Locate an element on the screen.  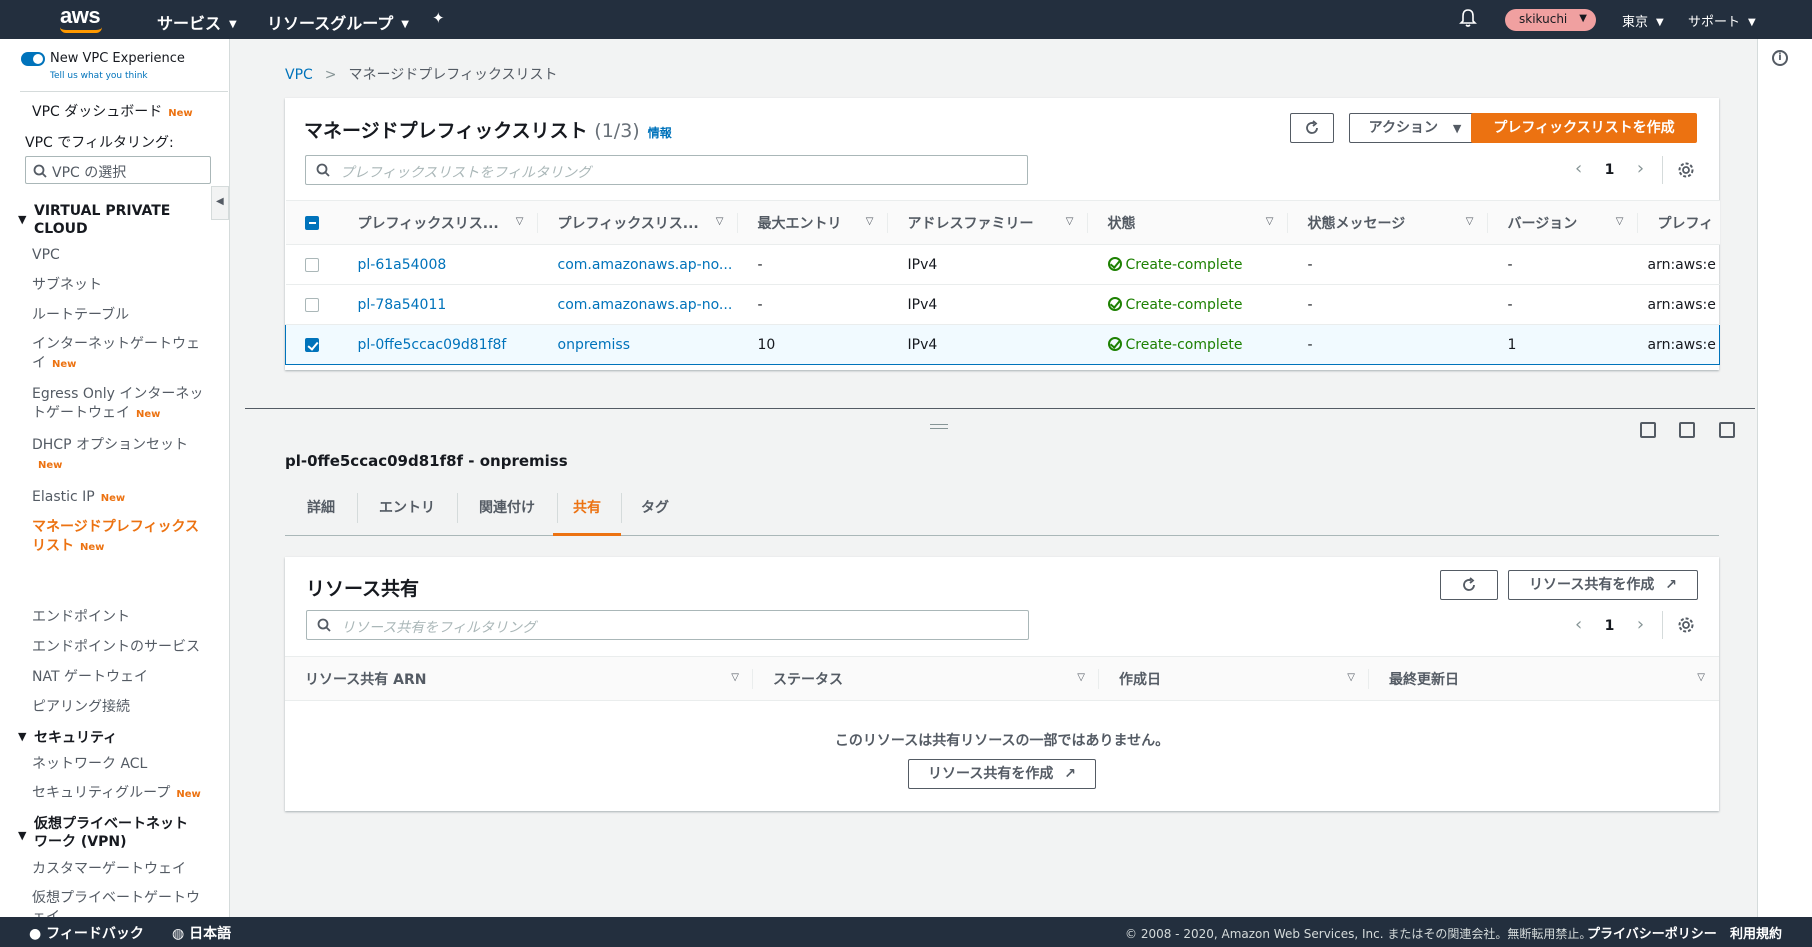
info-icon: i is located at coordinates (1780, 58).